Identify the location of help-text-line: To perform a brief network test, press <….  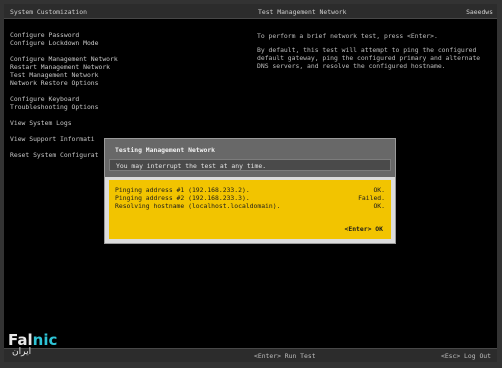
(347, 36).